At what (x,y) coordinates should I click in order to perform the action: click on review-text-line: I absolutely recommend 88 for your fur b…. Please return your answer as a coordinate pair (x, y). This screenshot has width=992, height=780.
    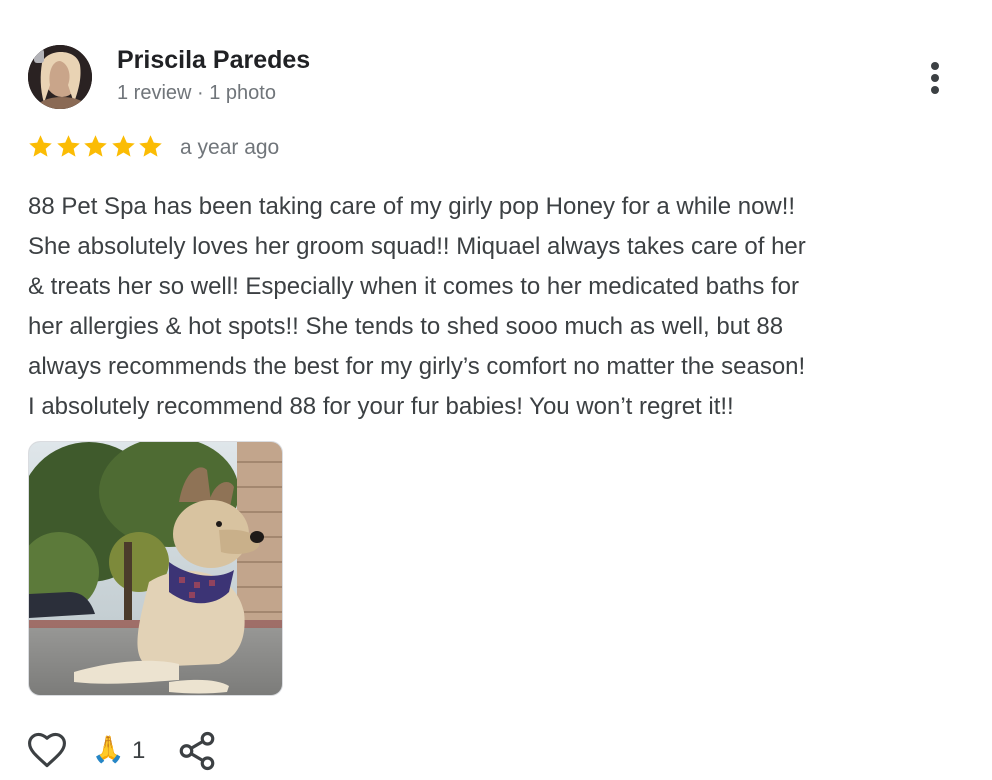
    Looking at the image, I should click on (381, 406).